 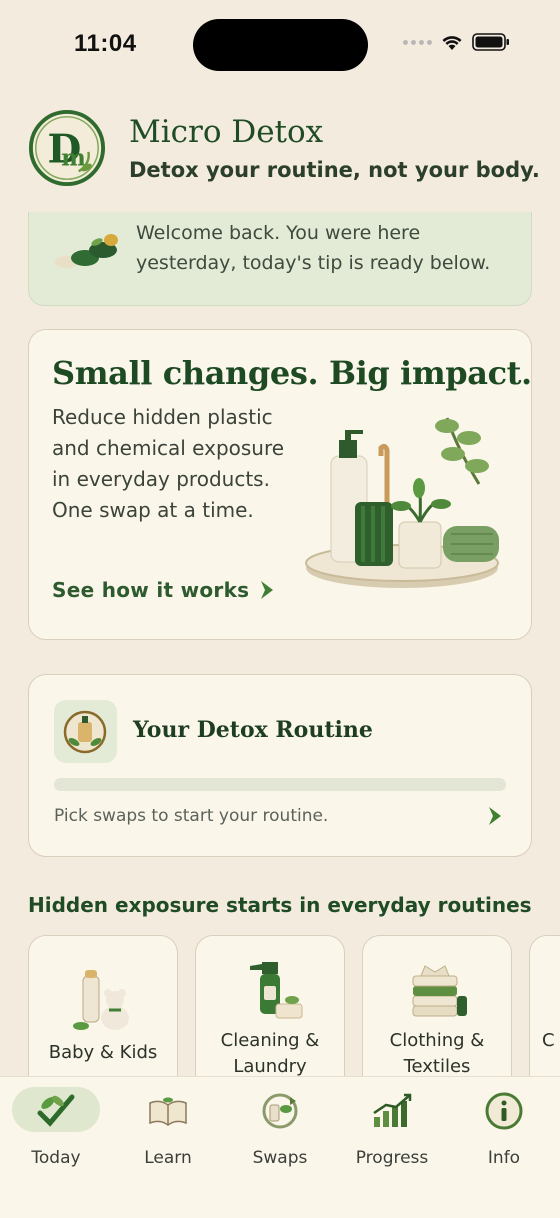 I want to click on baby-bottle-teddy-icon, so click(x=101, y=1000).